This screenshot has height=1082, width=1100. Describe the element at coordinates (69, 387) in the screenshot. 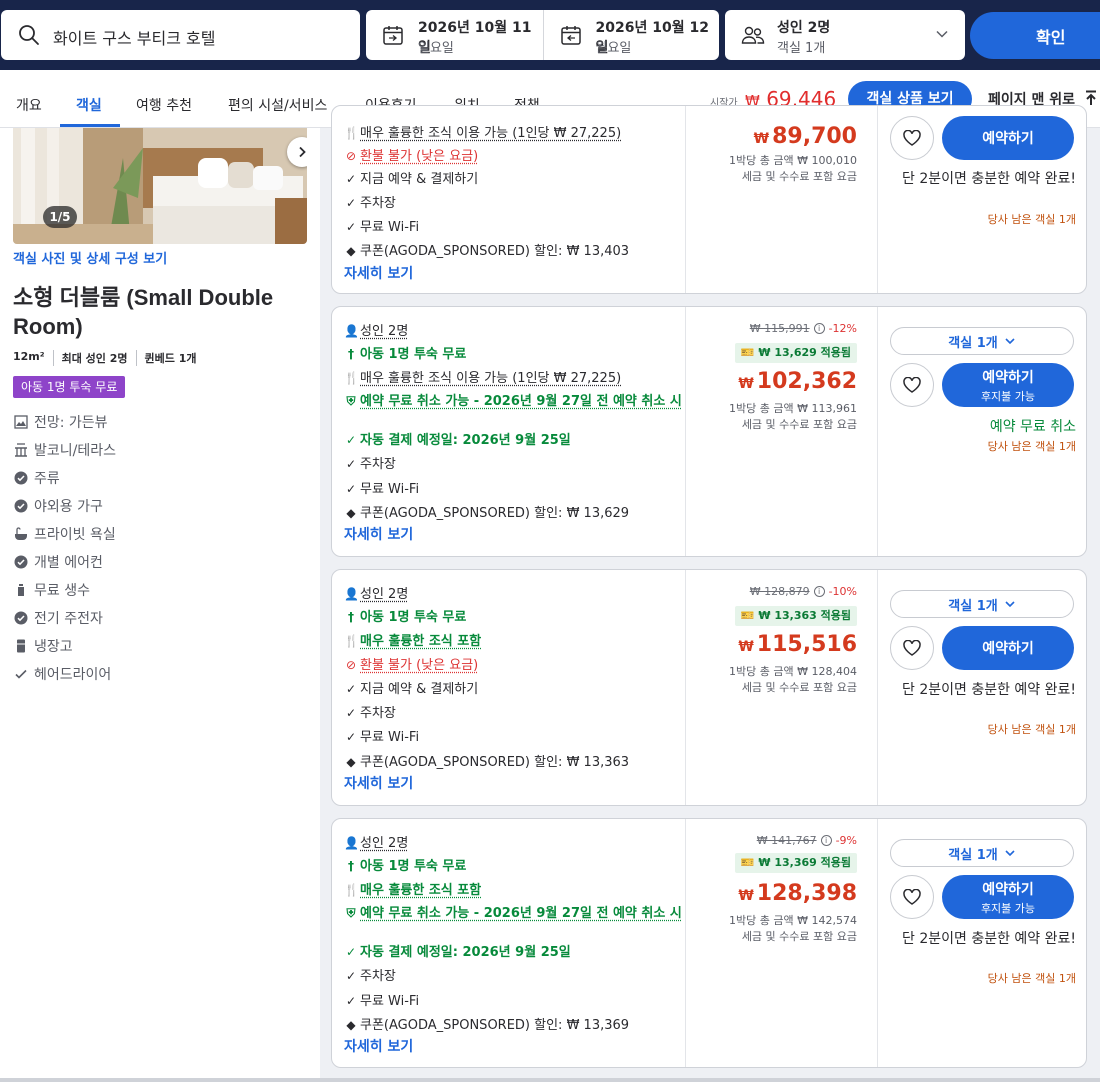

I see `kids-free-badge: 아동 1명 투숙 무료` at that location.